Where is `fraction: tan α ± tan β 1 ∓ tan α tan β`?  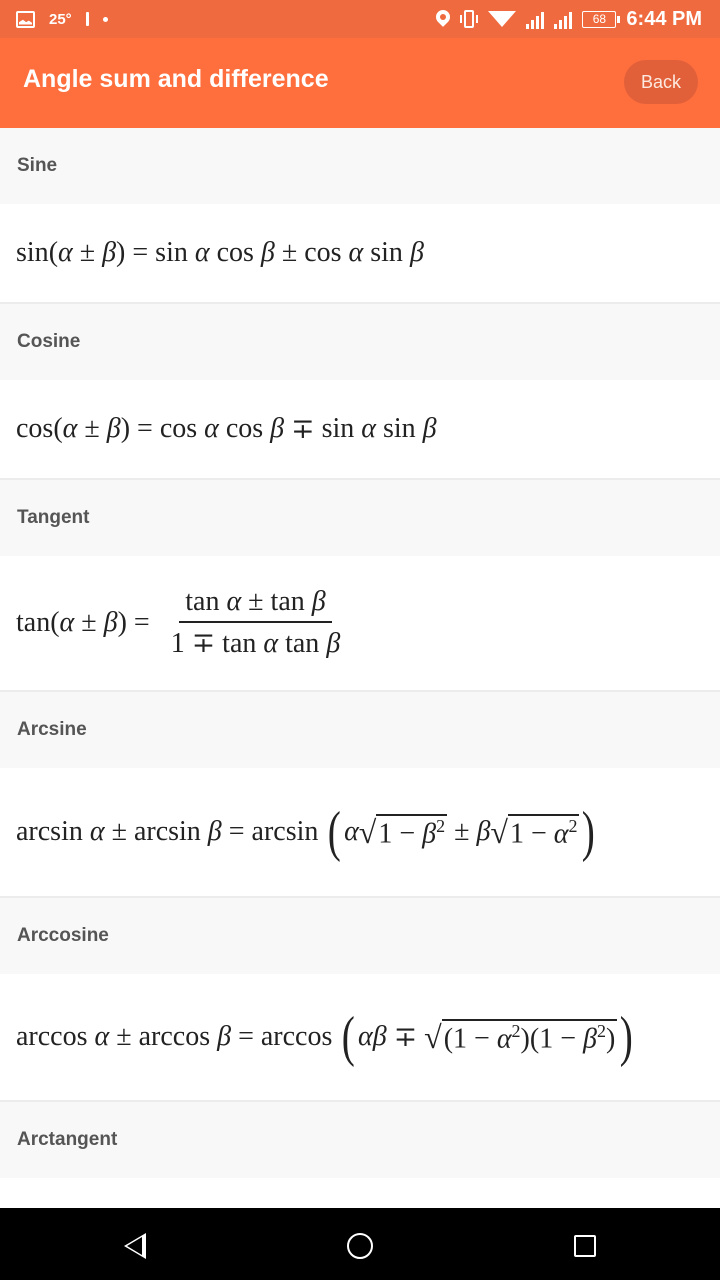 fraction: tan α ± tan β 1 ∓ tan α tan β is located at coordinates (256, 623).